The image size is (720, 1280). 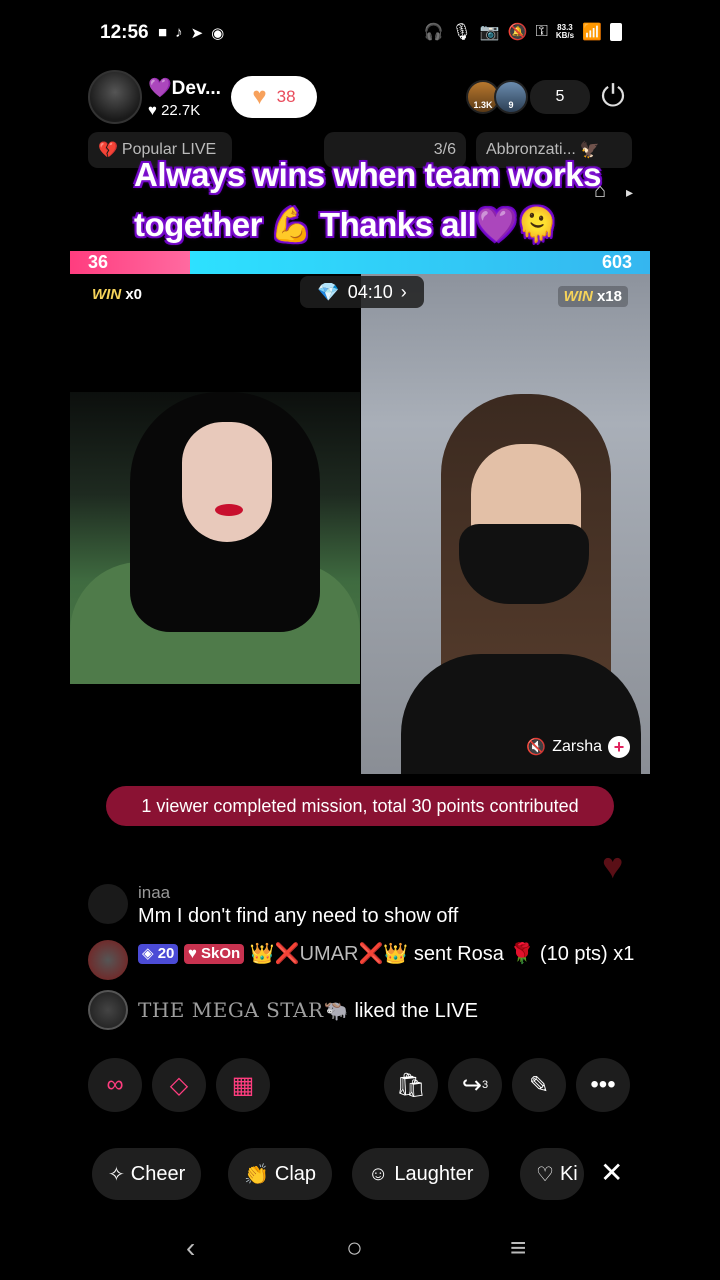 What do you see at coordinates (461, 32) in the screenshot?
I see `mic-icon: 🎙` at bounding box center [461, 32].